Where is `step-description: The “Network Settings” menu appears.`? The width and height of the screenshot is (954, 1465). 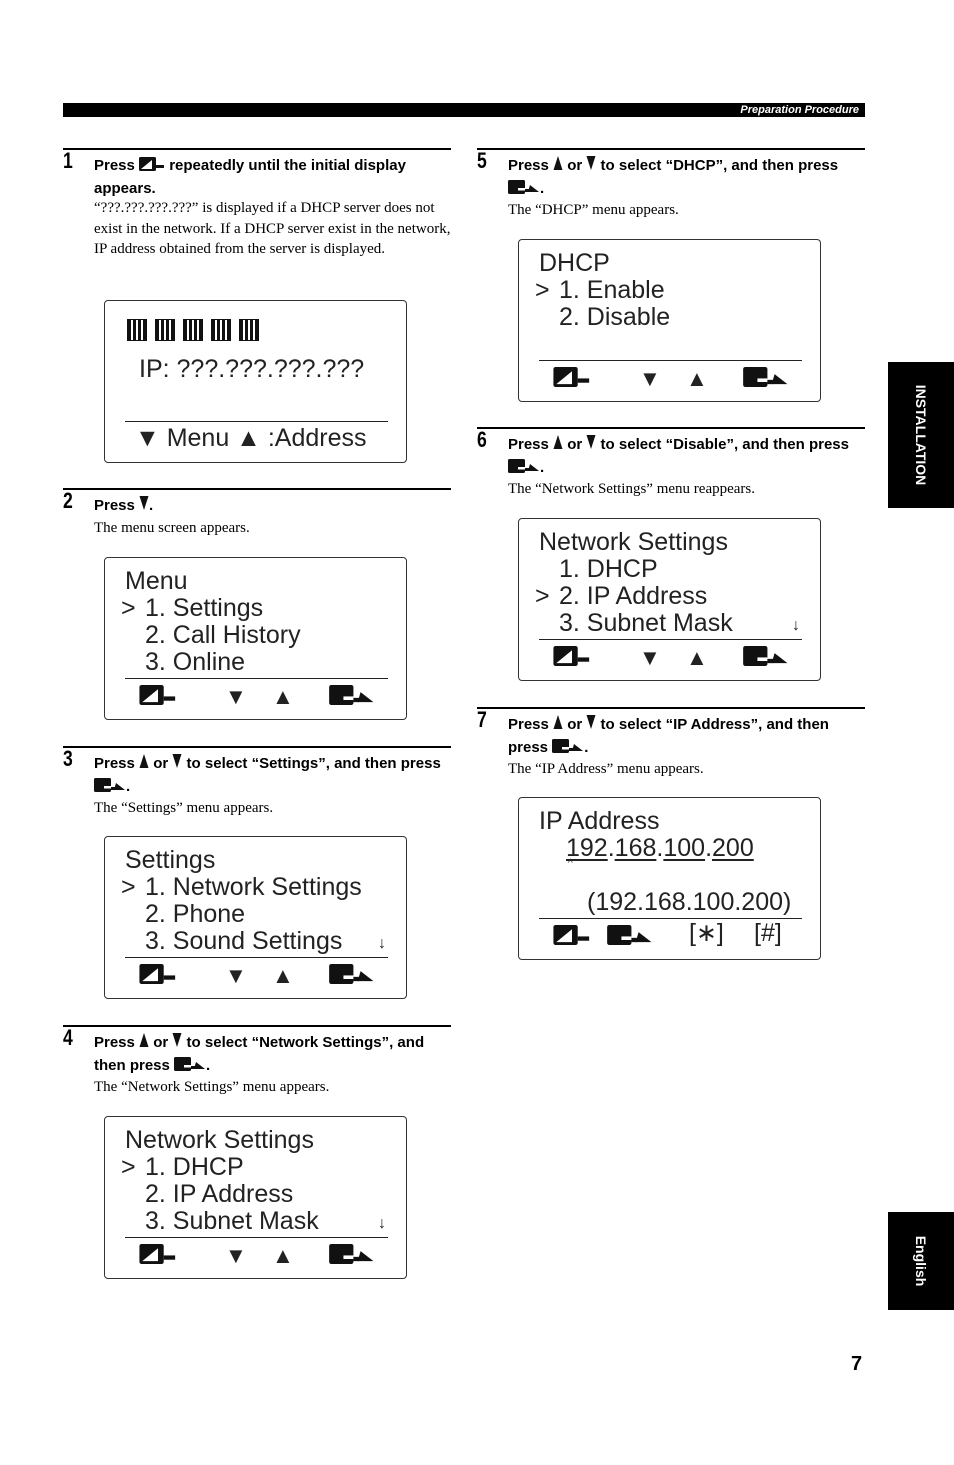
step-description: The “Network Settings” menu appears. is located at coordinates (212, 1087).